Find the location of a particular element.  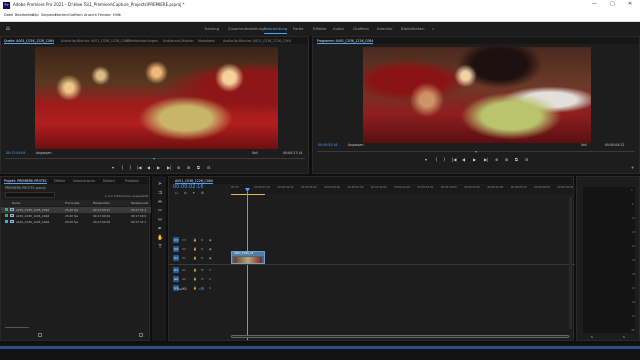

tab-markers: Marken is located at coordinates (109, 181).